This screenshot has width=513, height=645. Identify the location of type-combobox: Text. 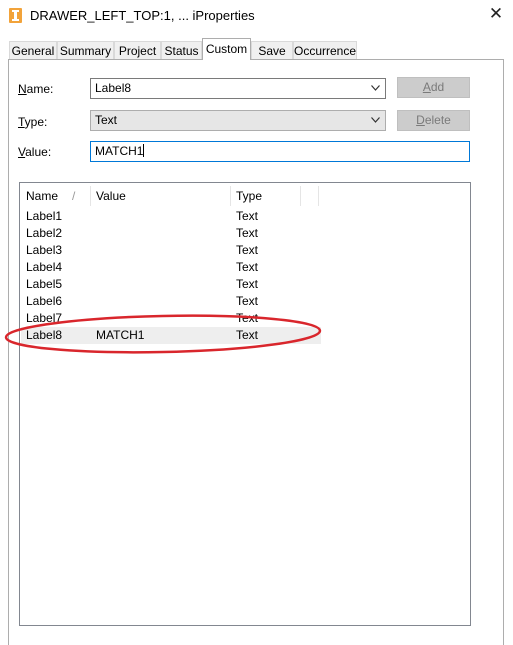
(238, 120).